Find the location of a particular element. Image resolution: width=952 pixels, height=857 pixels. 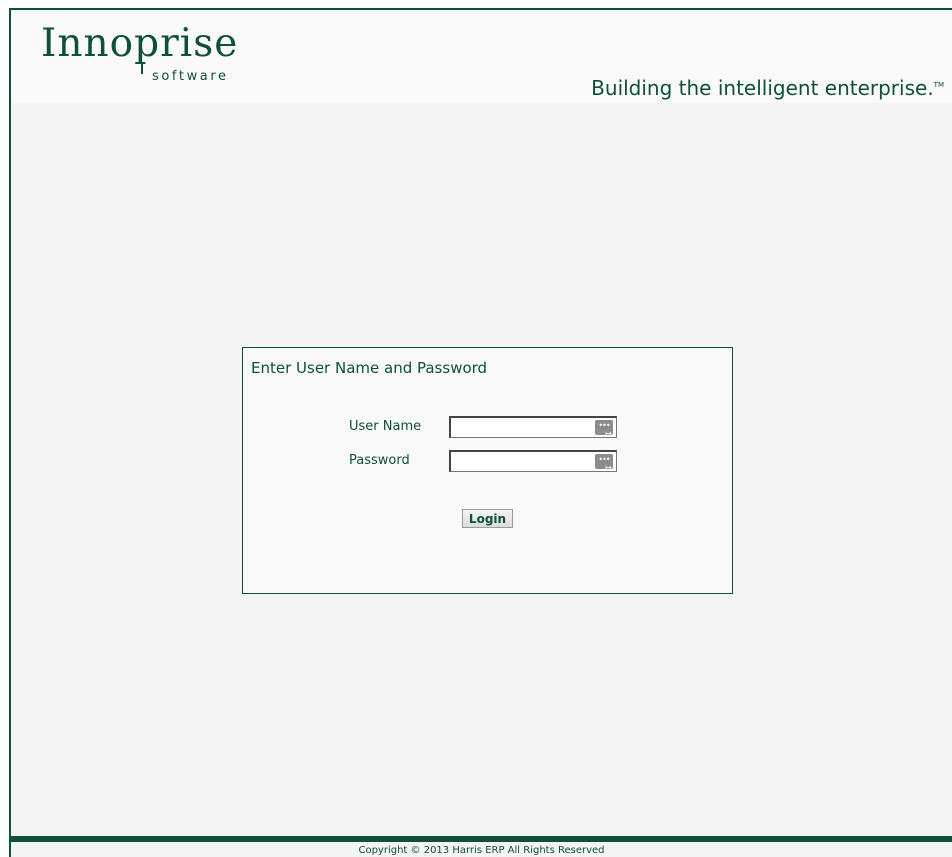

username-label: User Name is located at coordinates (385, 426).